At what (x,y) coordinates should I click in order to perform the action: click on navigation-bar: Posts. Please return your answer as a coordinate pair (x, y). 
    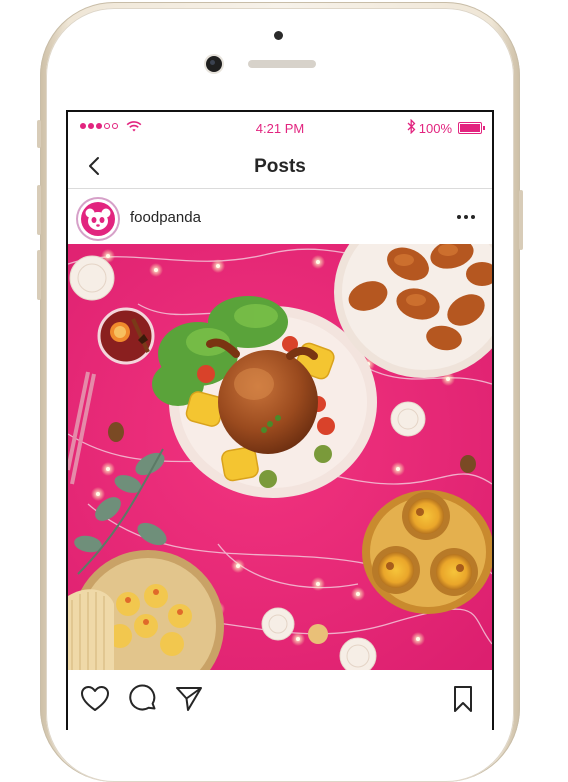
    Looking at the image, I should click on (280, 166).